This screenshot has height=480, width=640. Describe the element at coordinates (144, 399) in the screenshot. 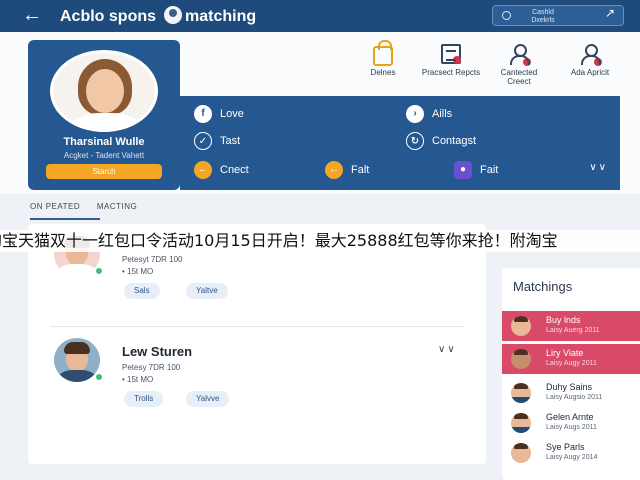

I see `tag-chip: Trolls` at that location.